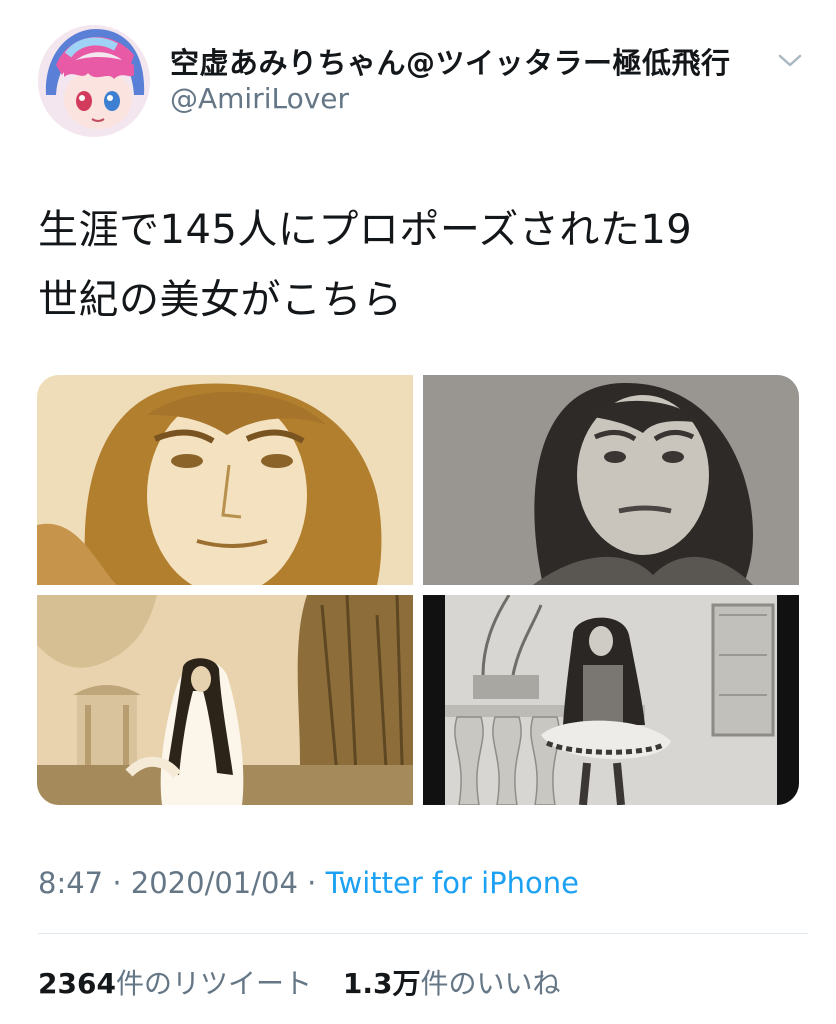 This screenshot has width=836, height=1024. What do you see at coordinates (452, 883) in the screenshot?
I see `source-link: Twitter for iPhone` at bounding box center [452, 883].